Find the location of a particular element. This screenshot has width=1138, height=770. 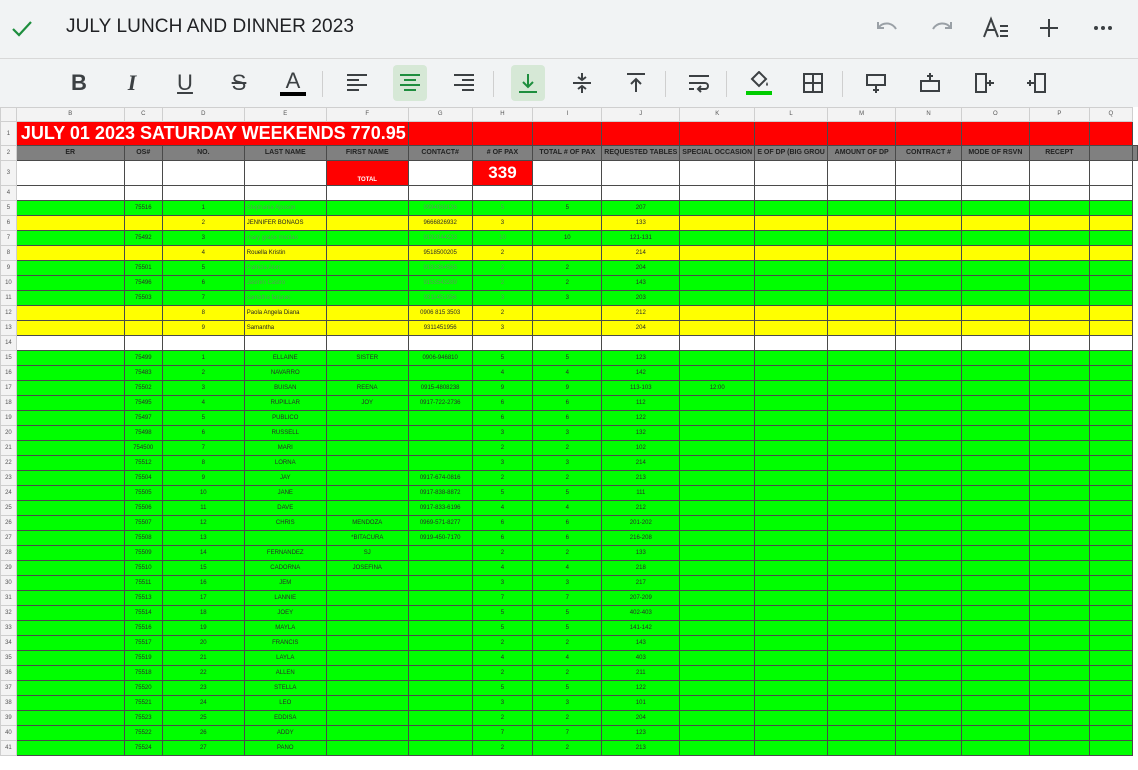

header-cell: CONTRACT # is located at coordinates (928, 153).